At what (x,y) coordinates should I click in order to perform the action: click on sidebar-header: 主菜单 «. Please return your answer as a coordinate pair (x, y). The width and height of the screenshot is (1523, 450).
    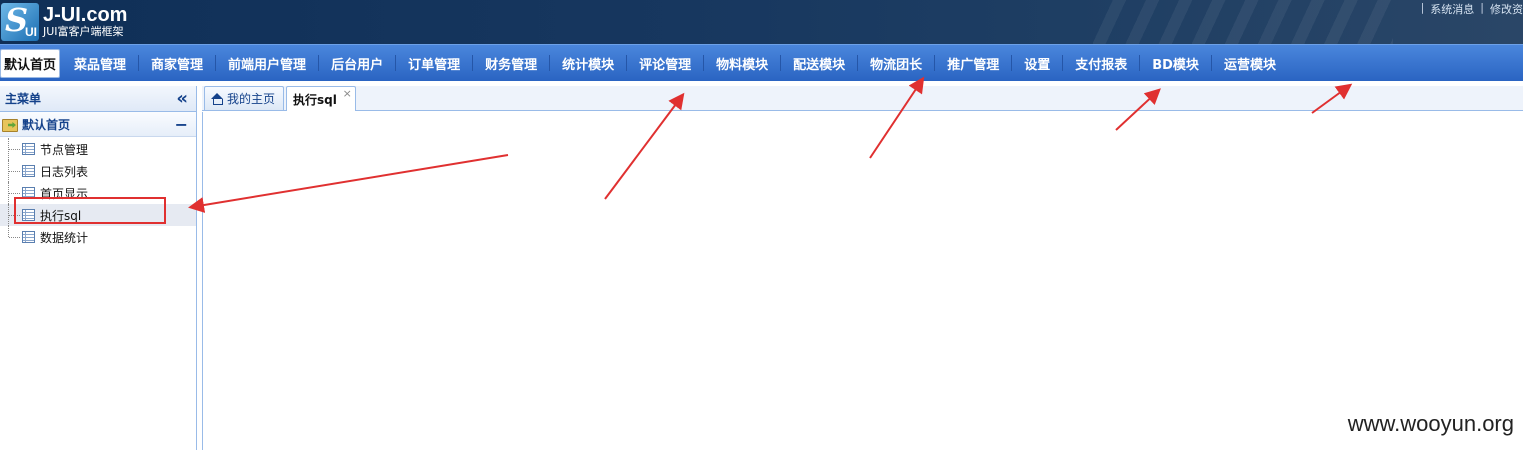
    Looking at the image, I should click on (98, 99).